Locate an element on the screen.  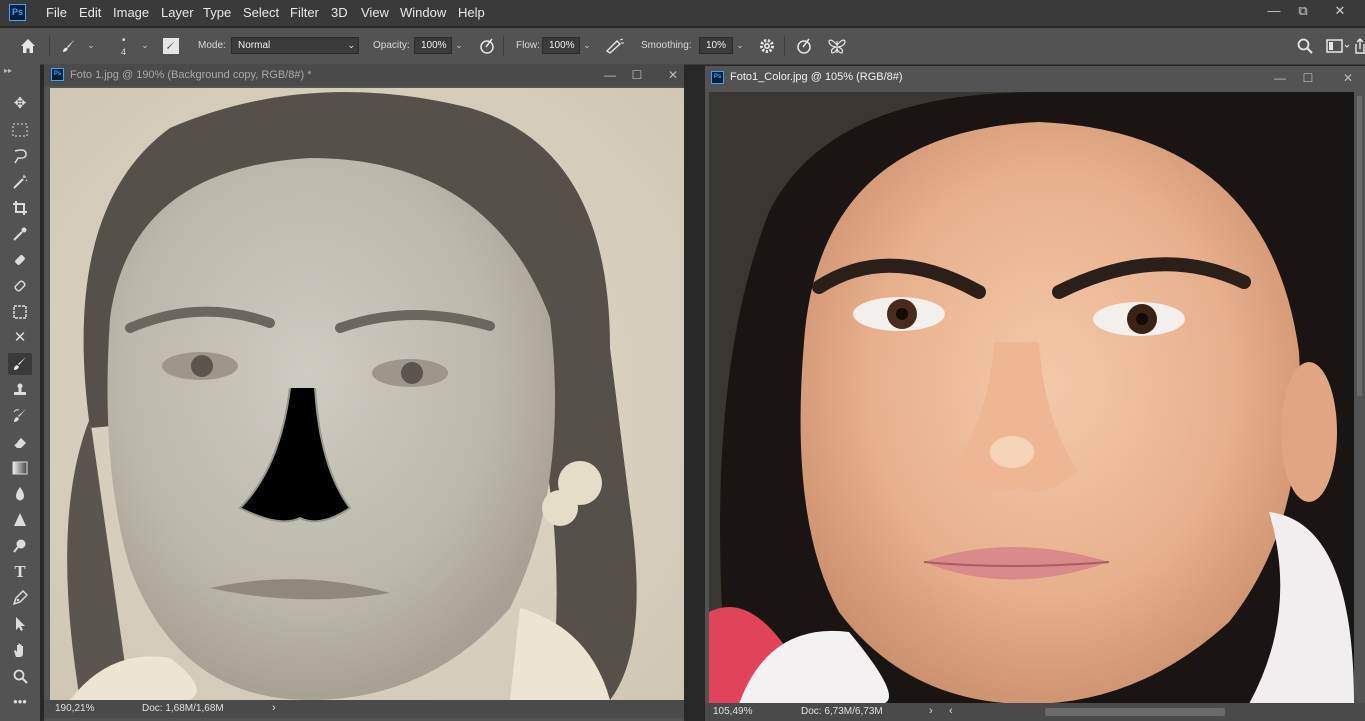
flow-dropdown: ⌄ is located at coordinates (587, 45).